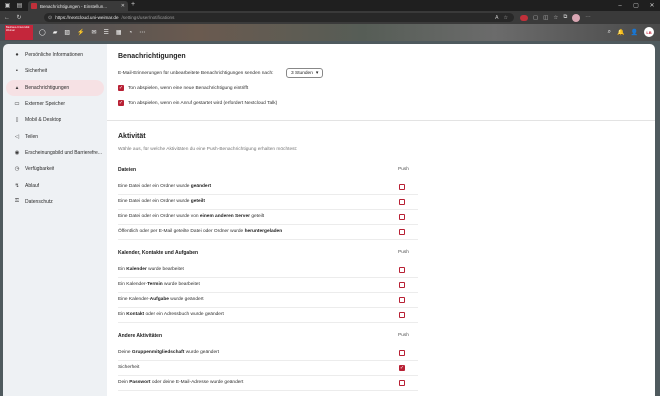  I want to click on phone-icon: ▯, so click(17, 120).